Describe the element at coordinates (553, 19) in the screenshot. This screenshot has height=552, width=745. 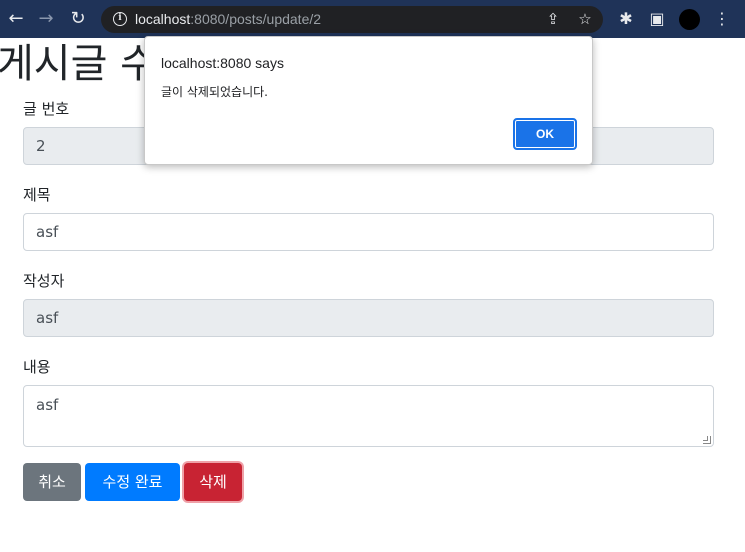
I see `share-icon: ⇪` at that location.